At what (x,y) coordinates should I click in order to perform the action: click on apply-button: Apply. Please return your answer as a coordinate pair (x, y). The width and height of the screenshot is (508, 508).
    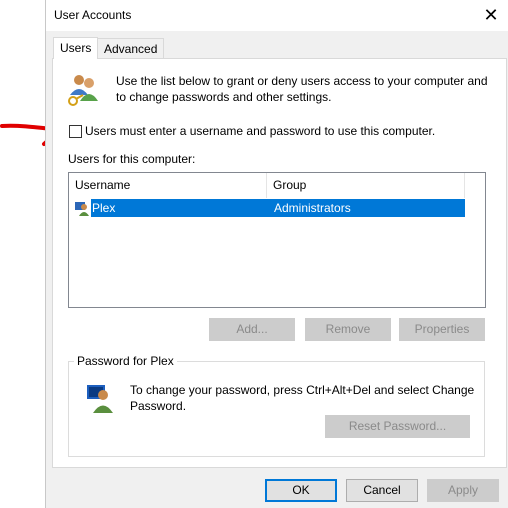
    Looking at the image, I should click on (463, 490).